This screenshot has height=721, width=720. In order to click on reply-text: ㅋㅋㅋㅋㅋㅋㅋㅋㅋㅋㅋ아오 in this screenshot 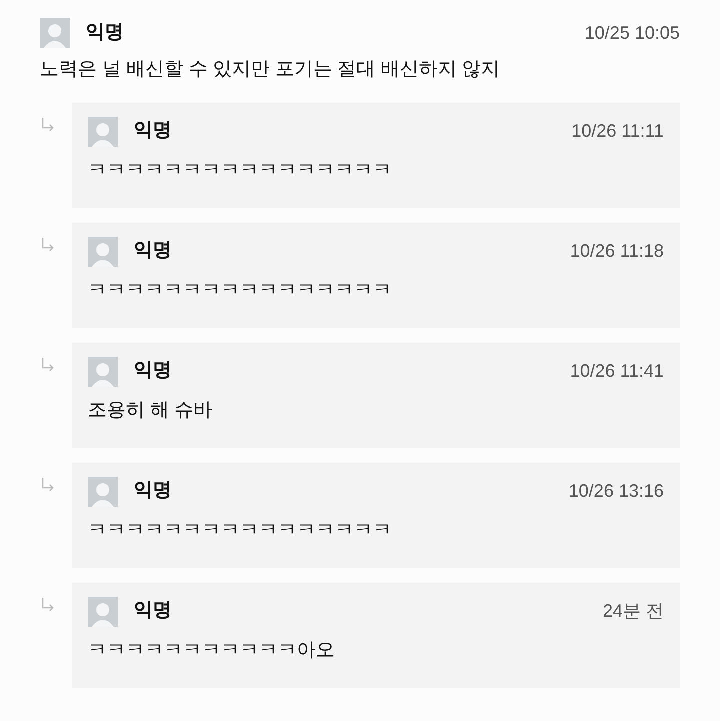, I will do `click(212, 650)`.